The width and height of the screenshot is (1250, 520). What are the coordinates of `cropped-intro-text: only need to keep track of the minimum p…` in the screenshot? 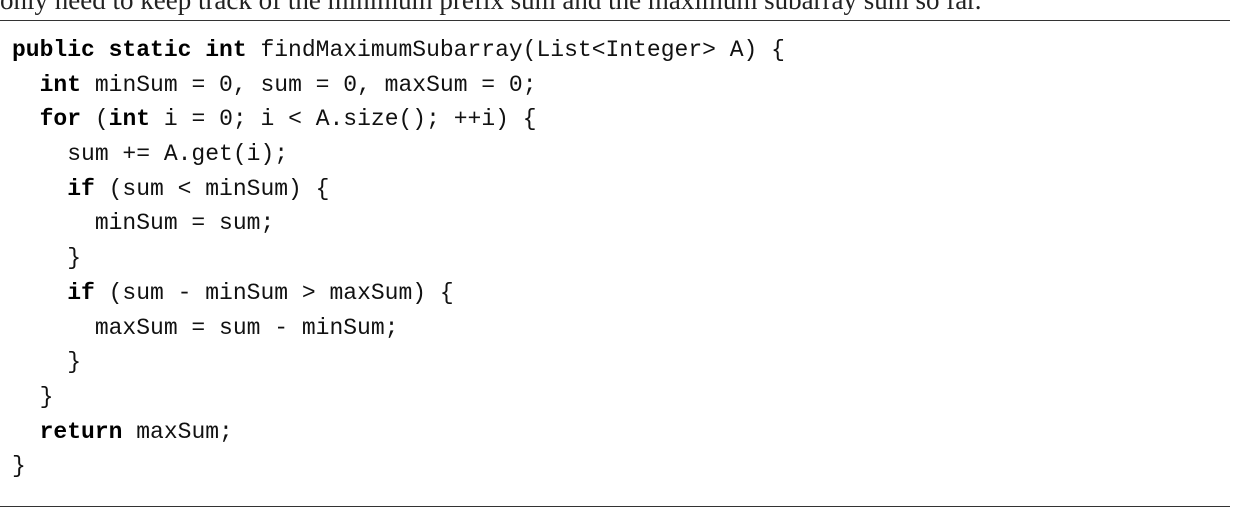 It's located at (491, 7).